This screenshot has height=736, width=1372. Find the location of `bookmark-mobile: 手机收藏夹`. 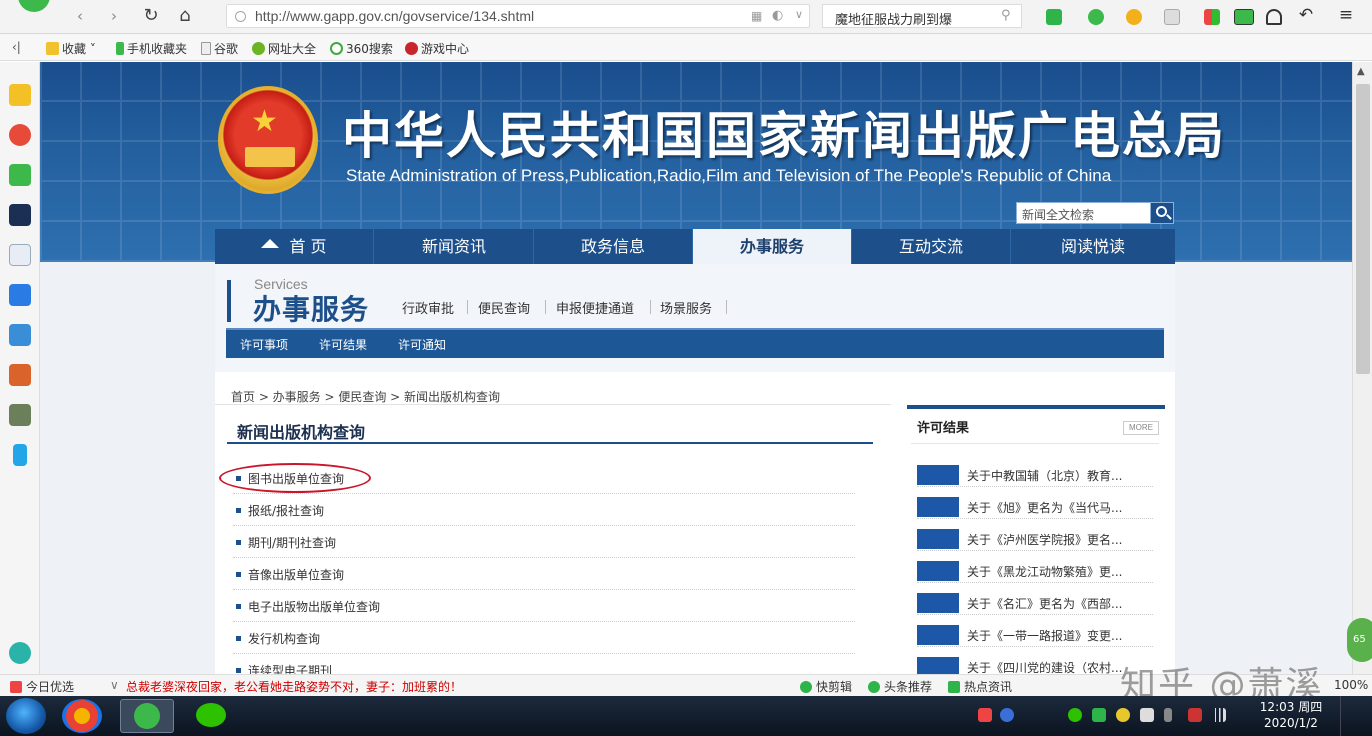

bookmark-mobile: 手机收藏夹 is located at coordinates (151, 48).